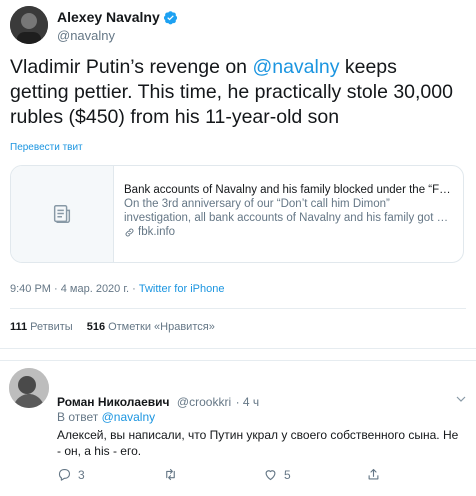 The image size is (476, 496). I want to click on like-action-button: 5, so click(277, 474).